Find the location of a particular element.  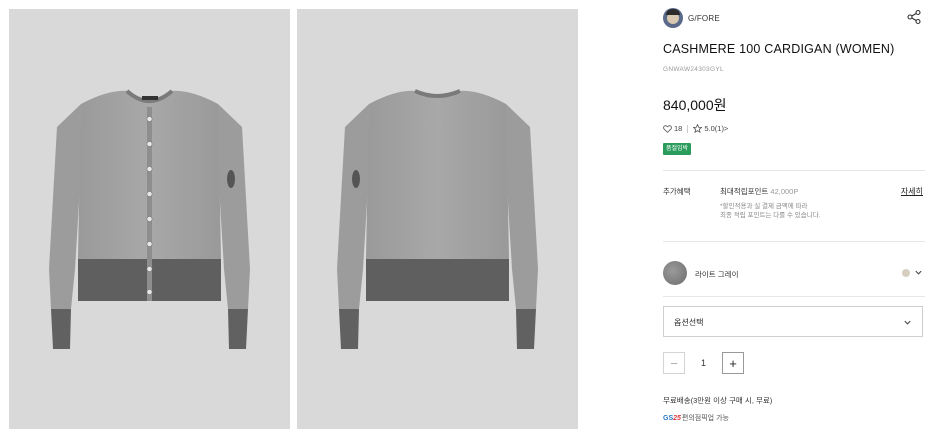

benefit-title: 최대적립포인트 42,000P is located at coordinates (759, 191).